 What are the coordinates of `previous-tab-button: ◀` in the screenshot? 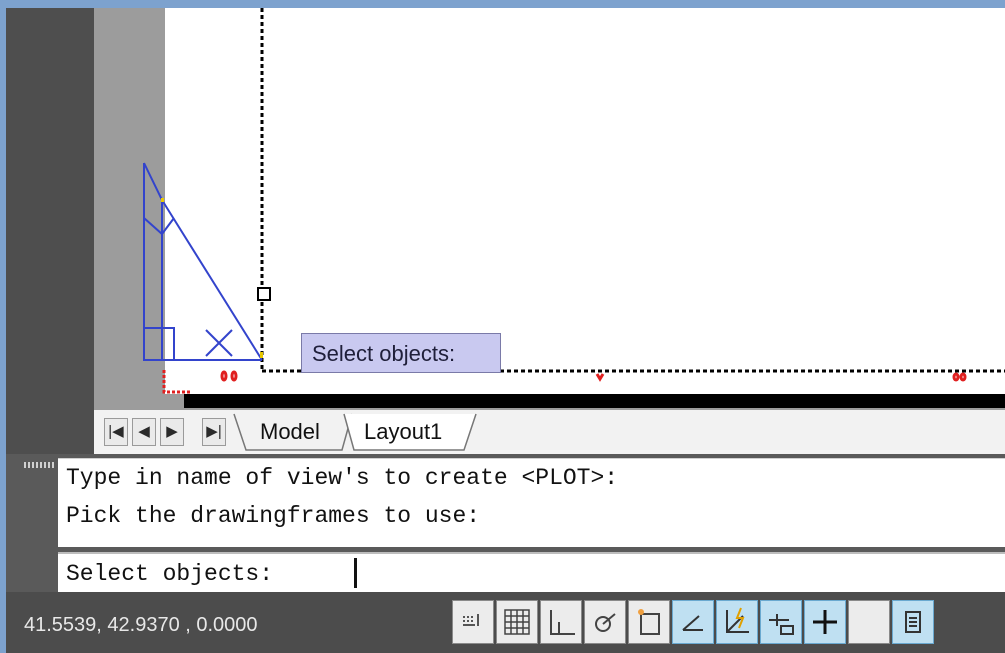 It's located at (144, 432).